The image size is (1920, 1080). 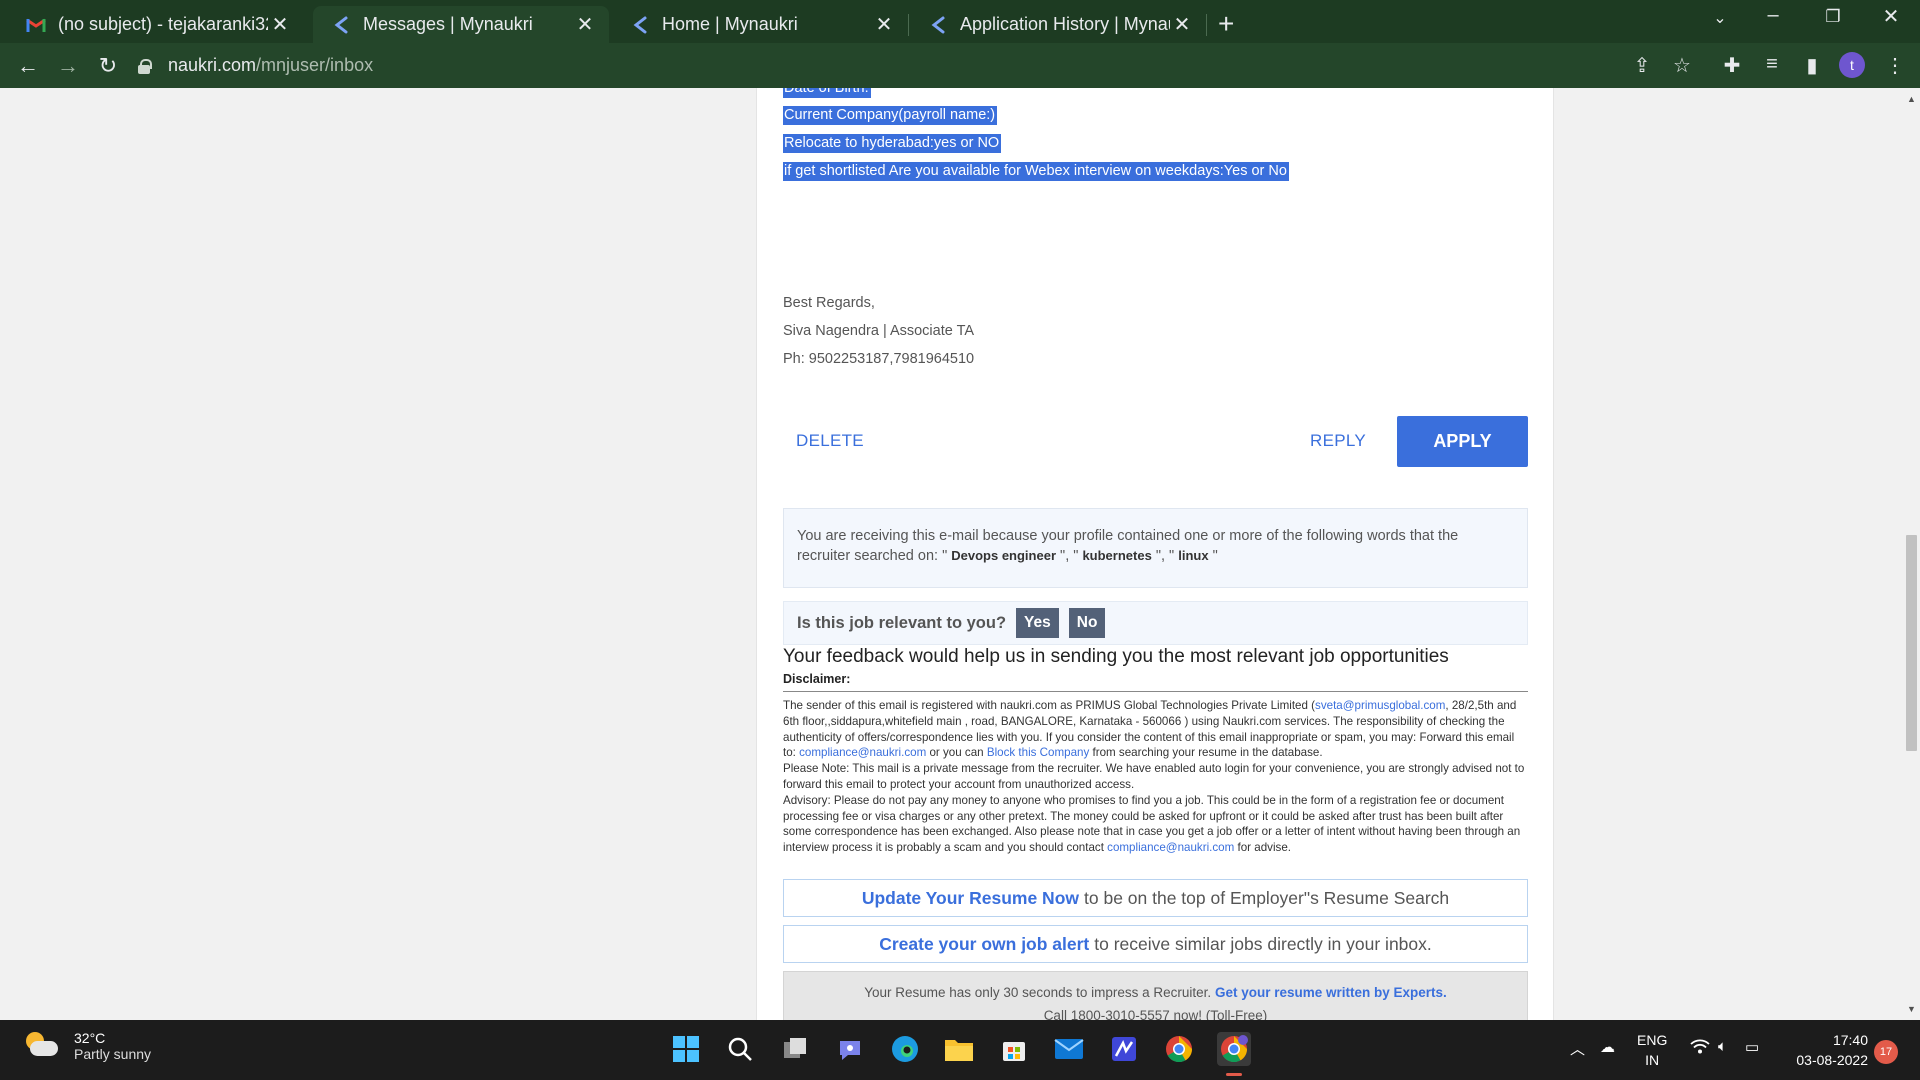 I want to click on temperature: 32°C, so click(x=90, y=1038).